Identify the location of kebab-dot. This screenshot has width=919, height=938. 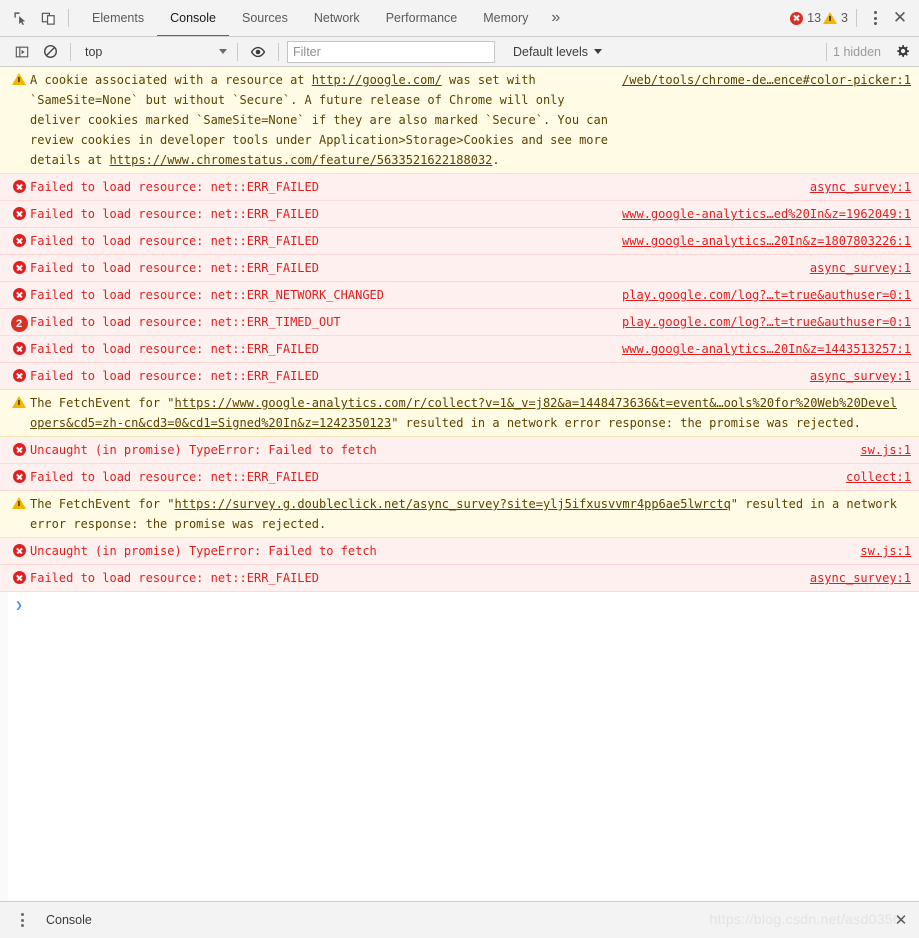
(22, 914).